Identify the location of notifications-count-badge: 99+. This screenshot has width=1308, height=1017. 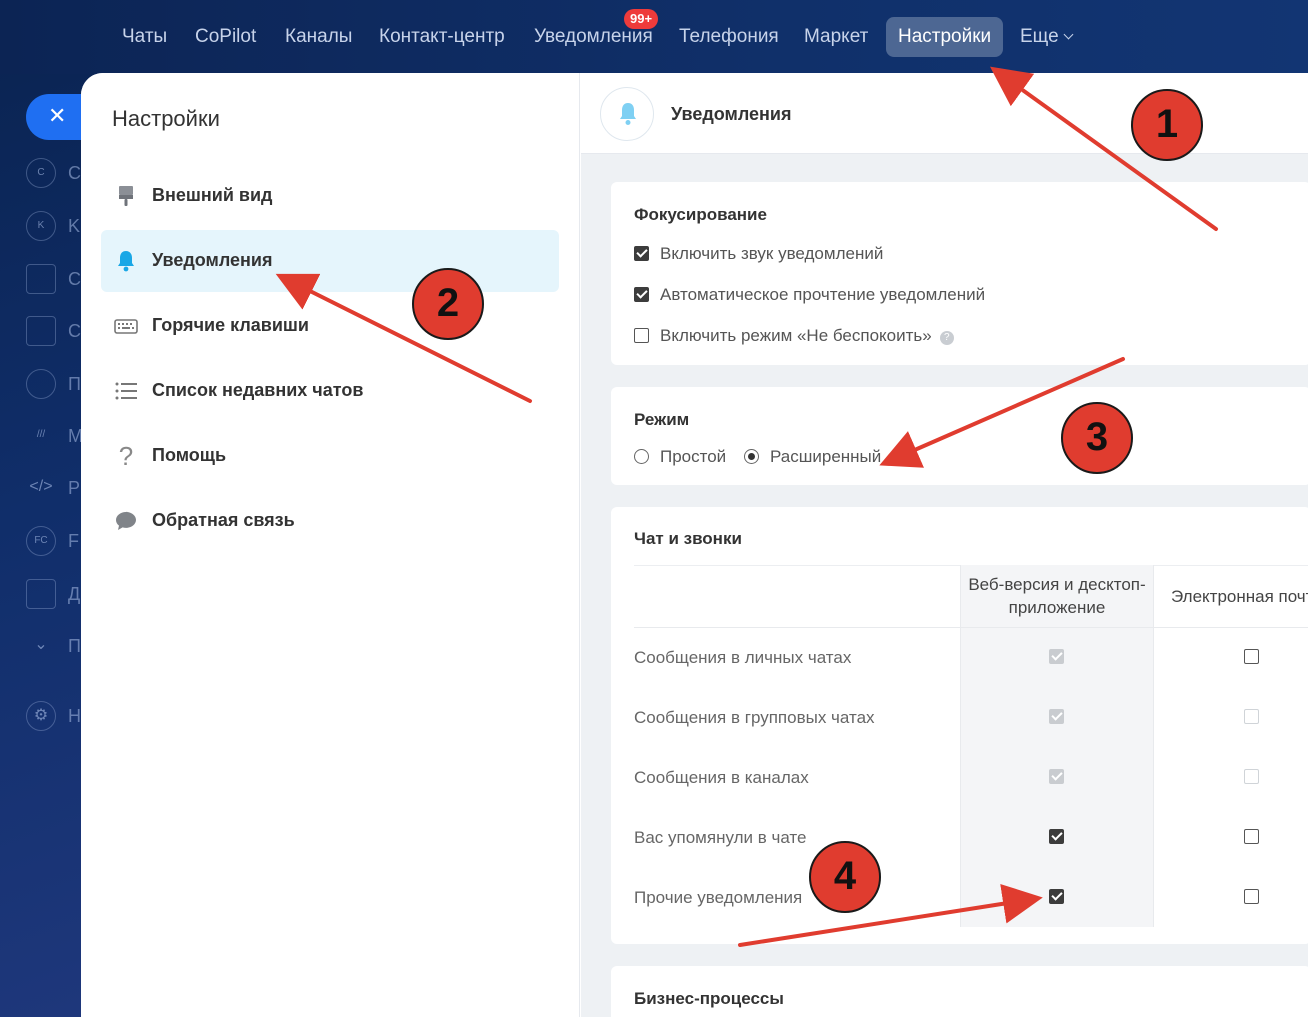
(641, 19).